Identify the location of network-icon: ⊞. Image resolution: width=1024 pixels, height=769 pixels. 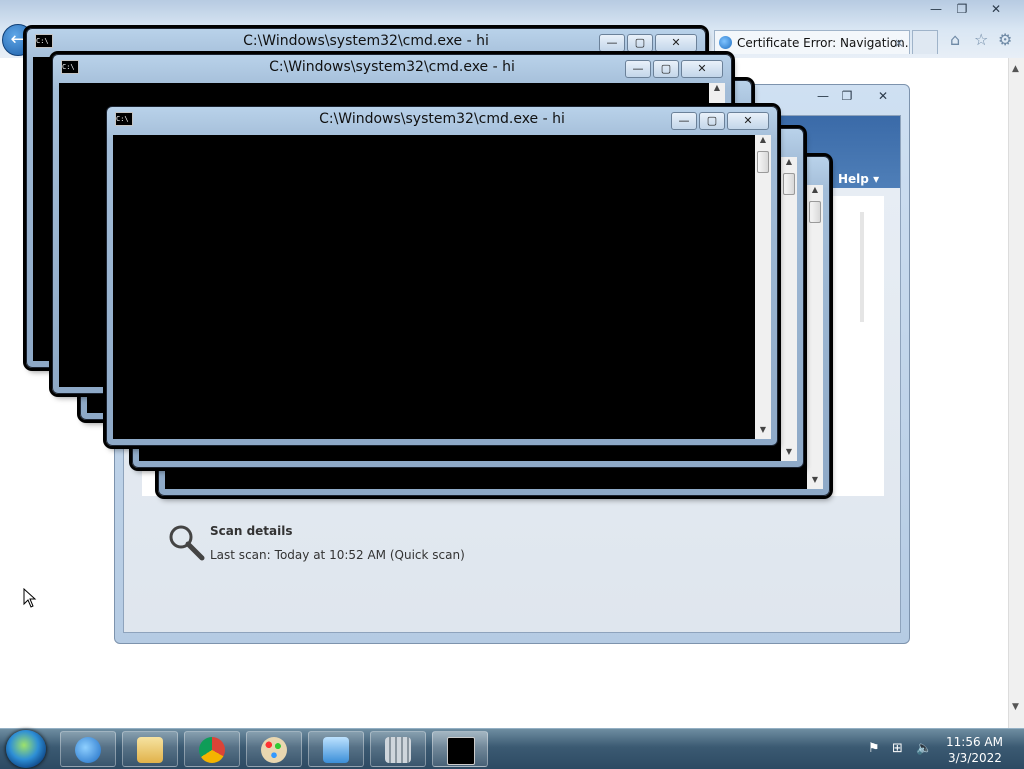
(897, 748).